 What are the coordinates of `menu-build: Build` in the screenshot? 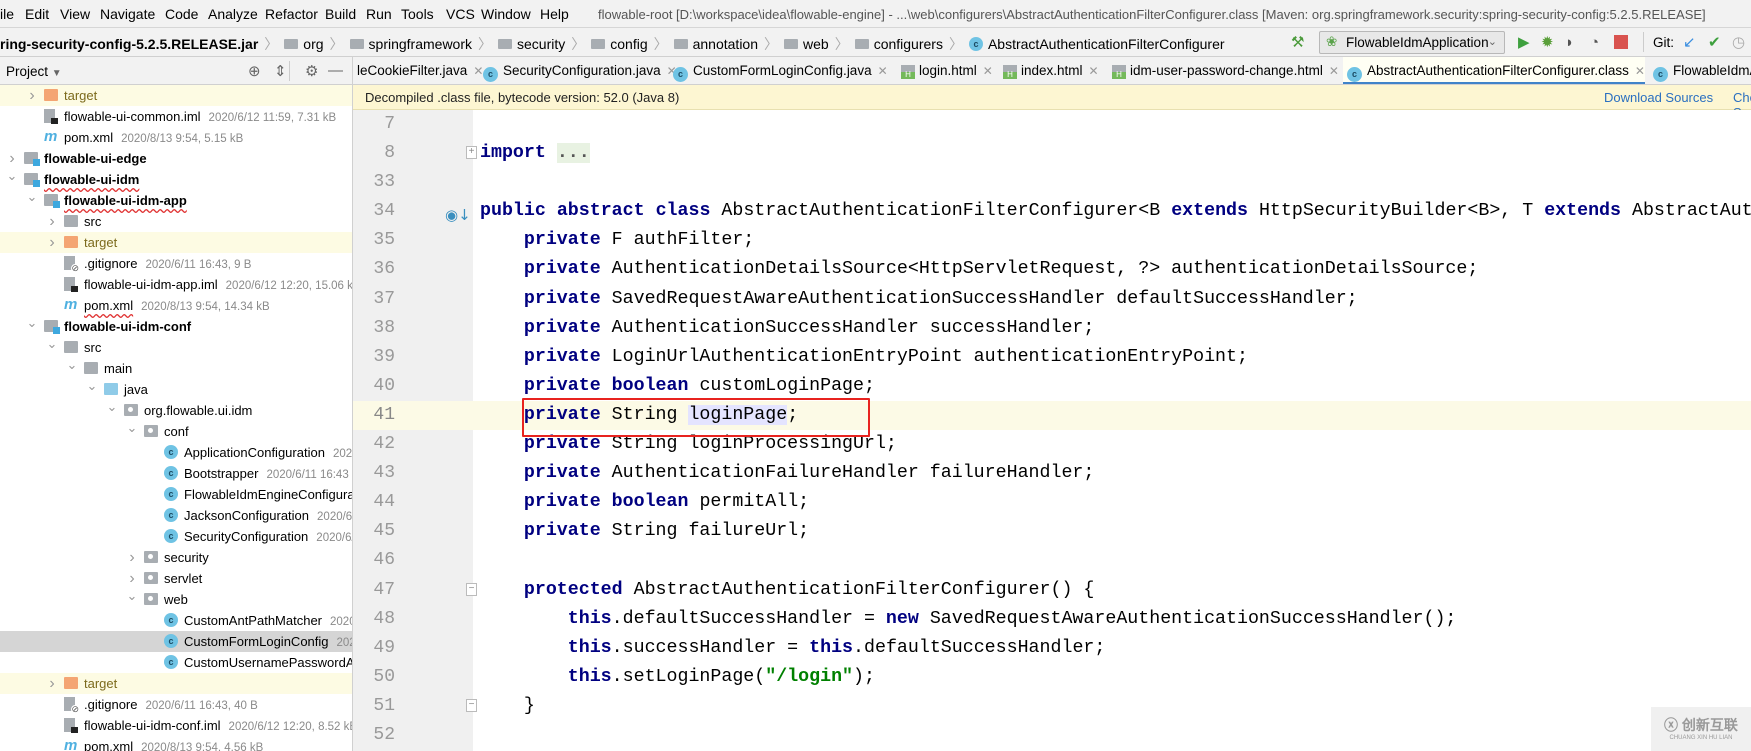 It's located at (340, 14).